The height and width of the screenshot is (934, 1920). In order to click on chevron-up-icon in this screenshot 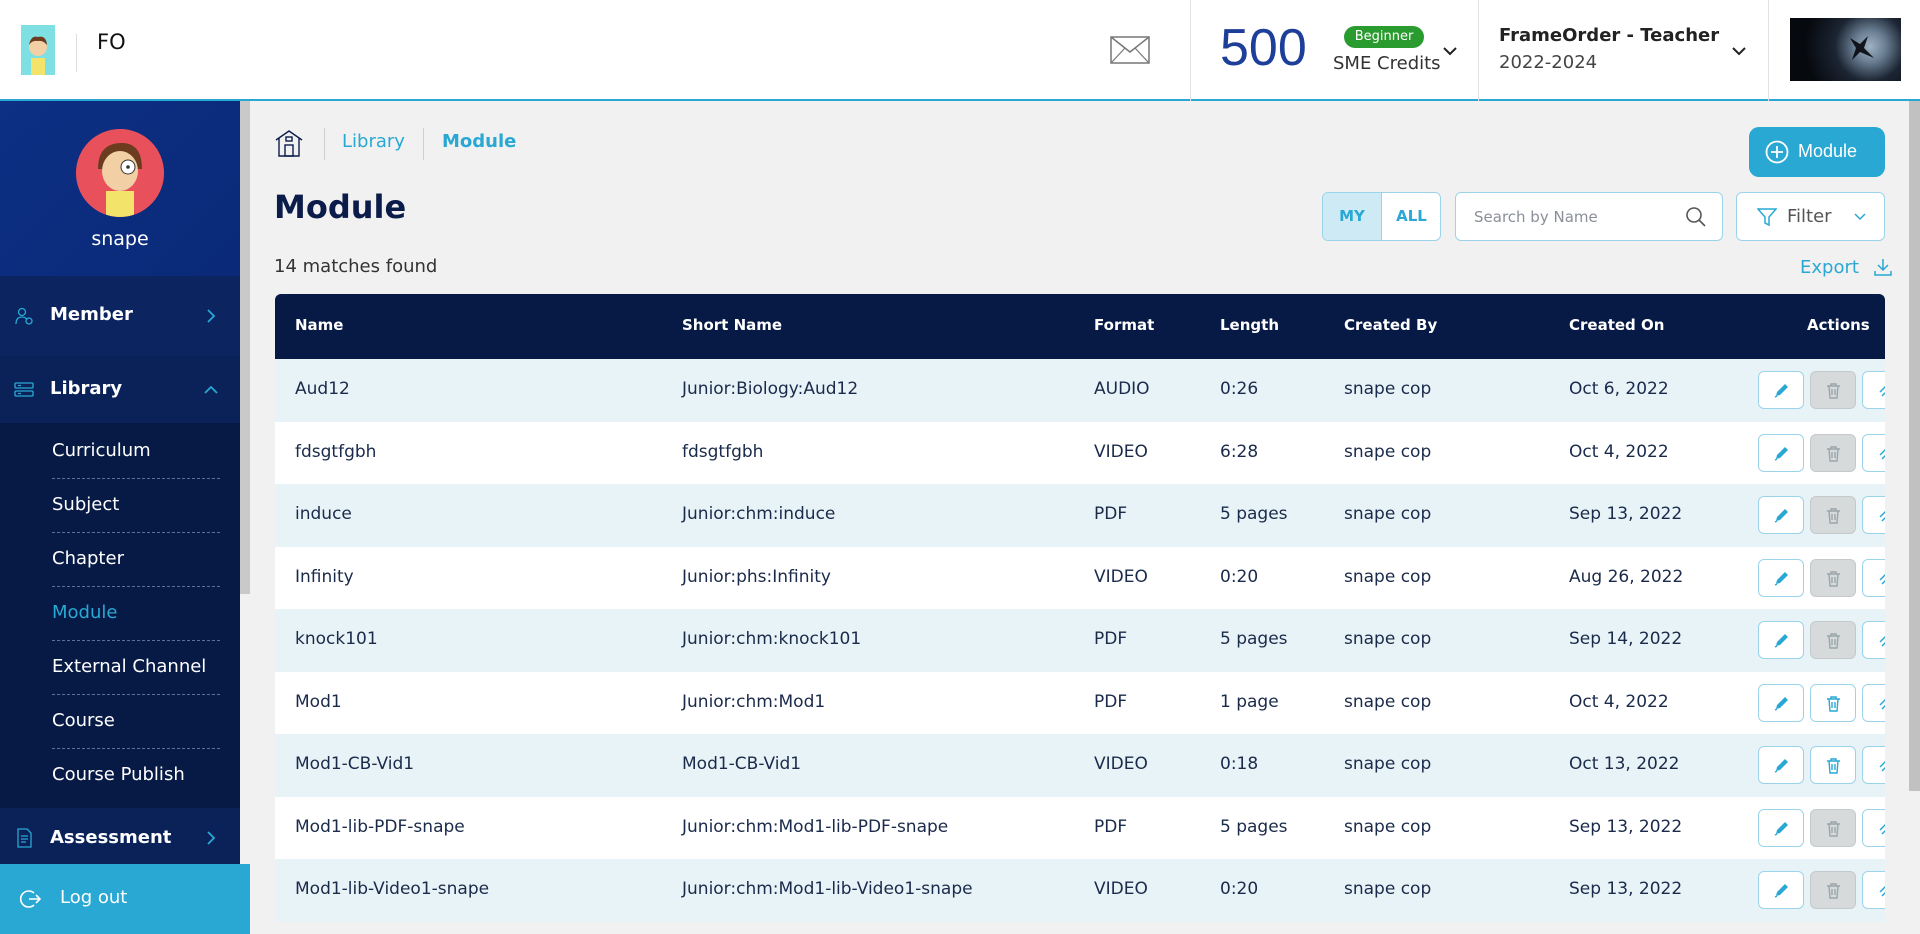, I will do `click(211, 390)`.